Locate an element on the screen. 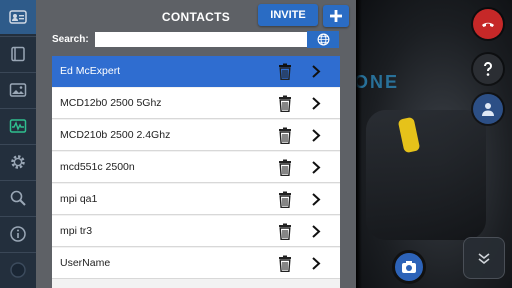 The image size is (512, 288). contact-name: mpi tr3 is located at coordinates (76, 231).